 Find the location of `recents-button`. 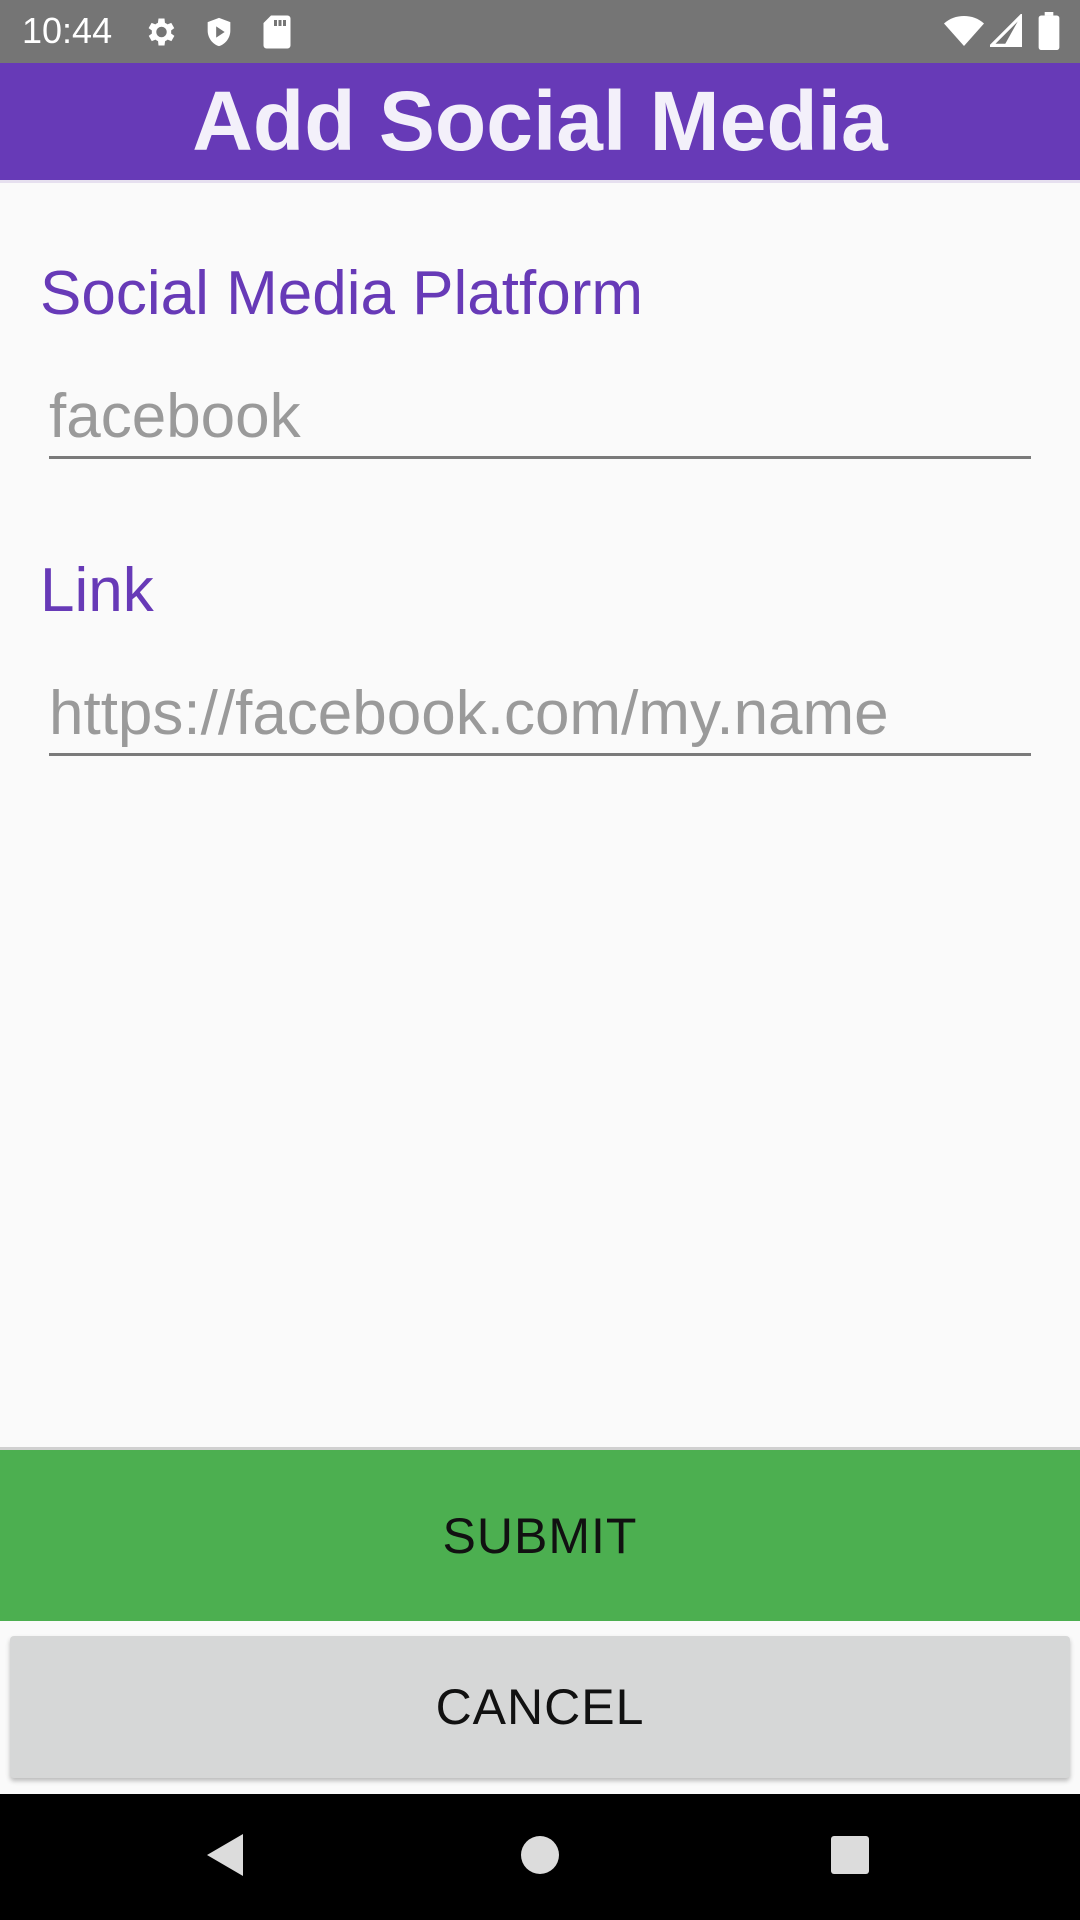

recents-button is located at coordinates (850, 1857).